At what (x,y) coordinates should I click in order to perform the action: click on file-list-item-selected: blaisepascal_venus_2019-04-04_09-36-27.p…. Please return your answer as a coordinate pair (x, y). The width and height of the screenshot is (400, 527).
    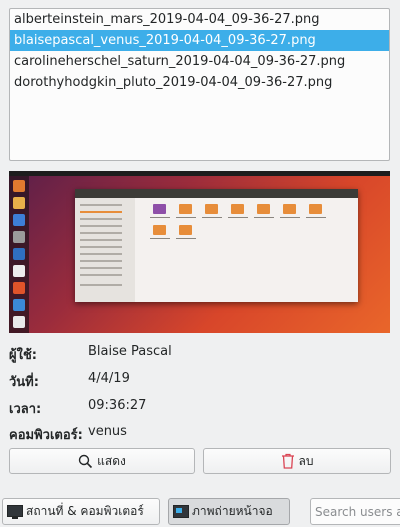
    Looking at the image, I should click on (199, 40).